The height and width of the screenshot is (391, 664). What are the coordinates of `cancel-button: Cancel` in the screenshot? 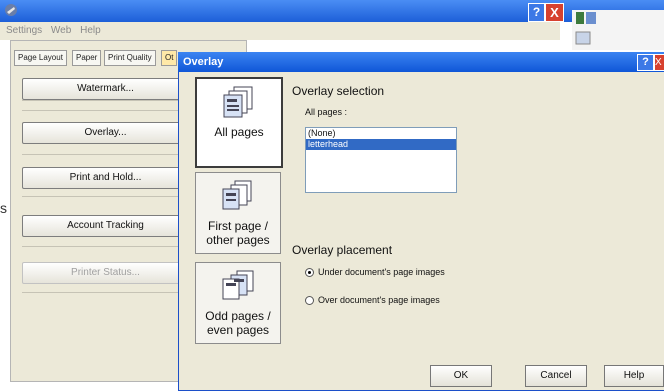 It's located at (556, 376).